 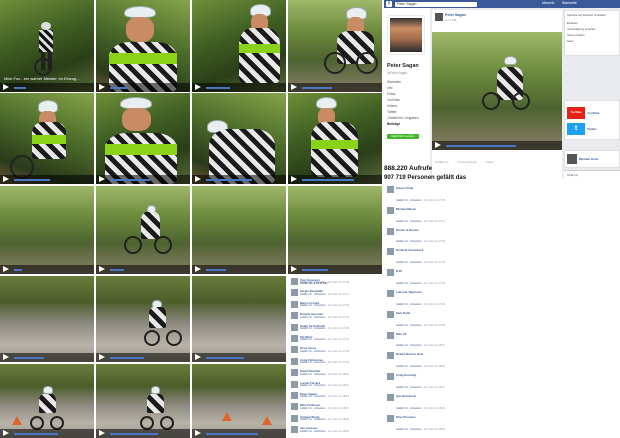 I want to click on create-page-link: Seite erstellen, so click(x=576, y=35).